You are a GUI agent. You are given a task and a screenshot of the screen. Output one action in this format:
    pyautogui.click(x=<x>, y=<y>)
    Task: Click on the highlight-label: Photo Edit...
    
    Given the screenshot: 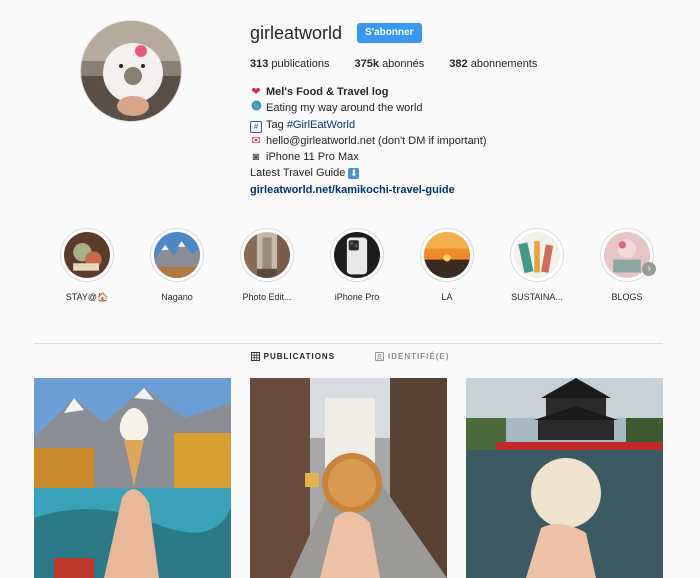 What is the action you would take?
    pyautogui.click(x=267, y=297)
    